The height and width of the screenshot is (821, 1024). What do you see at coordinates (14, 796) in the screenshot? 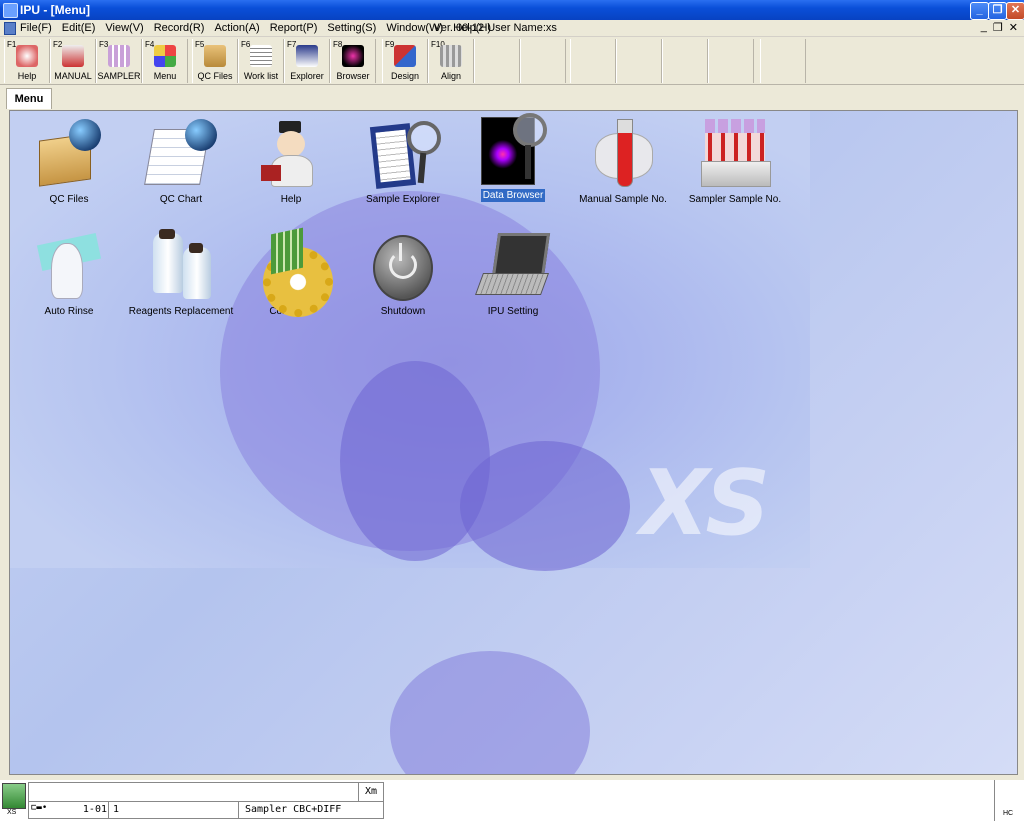
I see `analyzer-status-icon` at bounding box center [14, 796].